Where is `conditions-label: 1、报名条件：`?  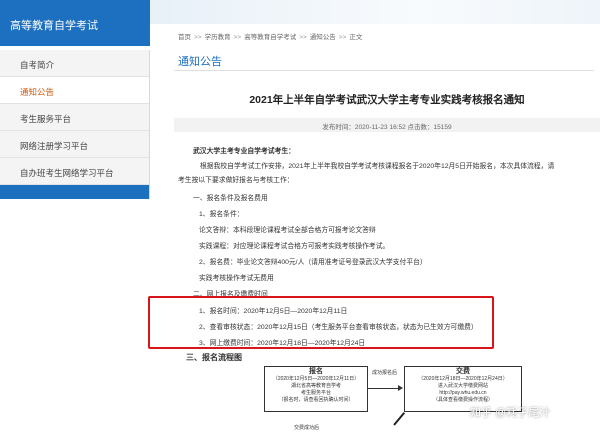 conditions-label: 1、报名条件： is located at coordinates (221, 214).